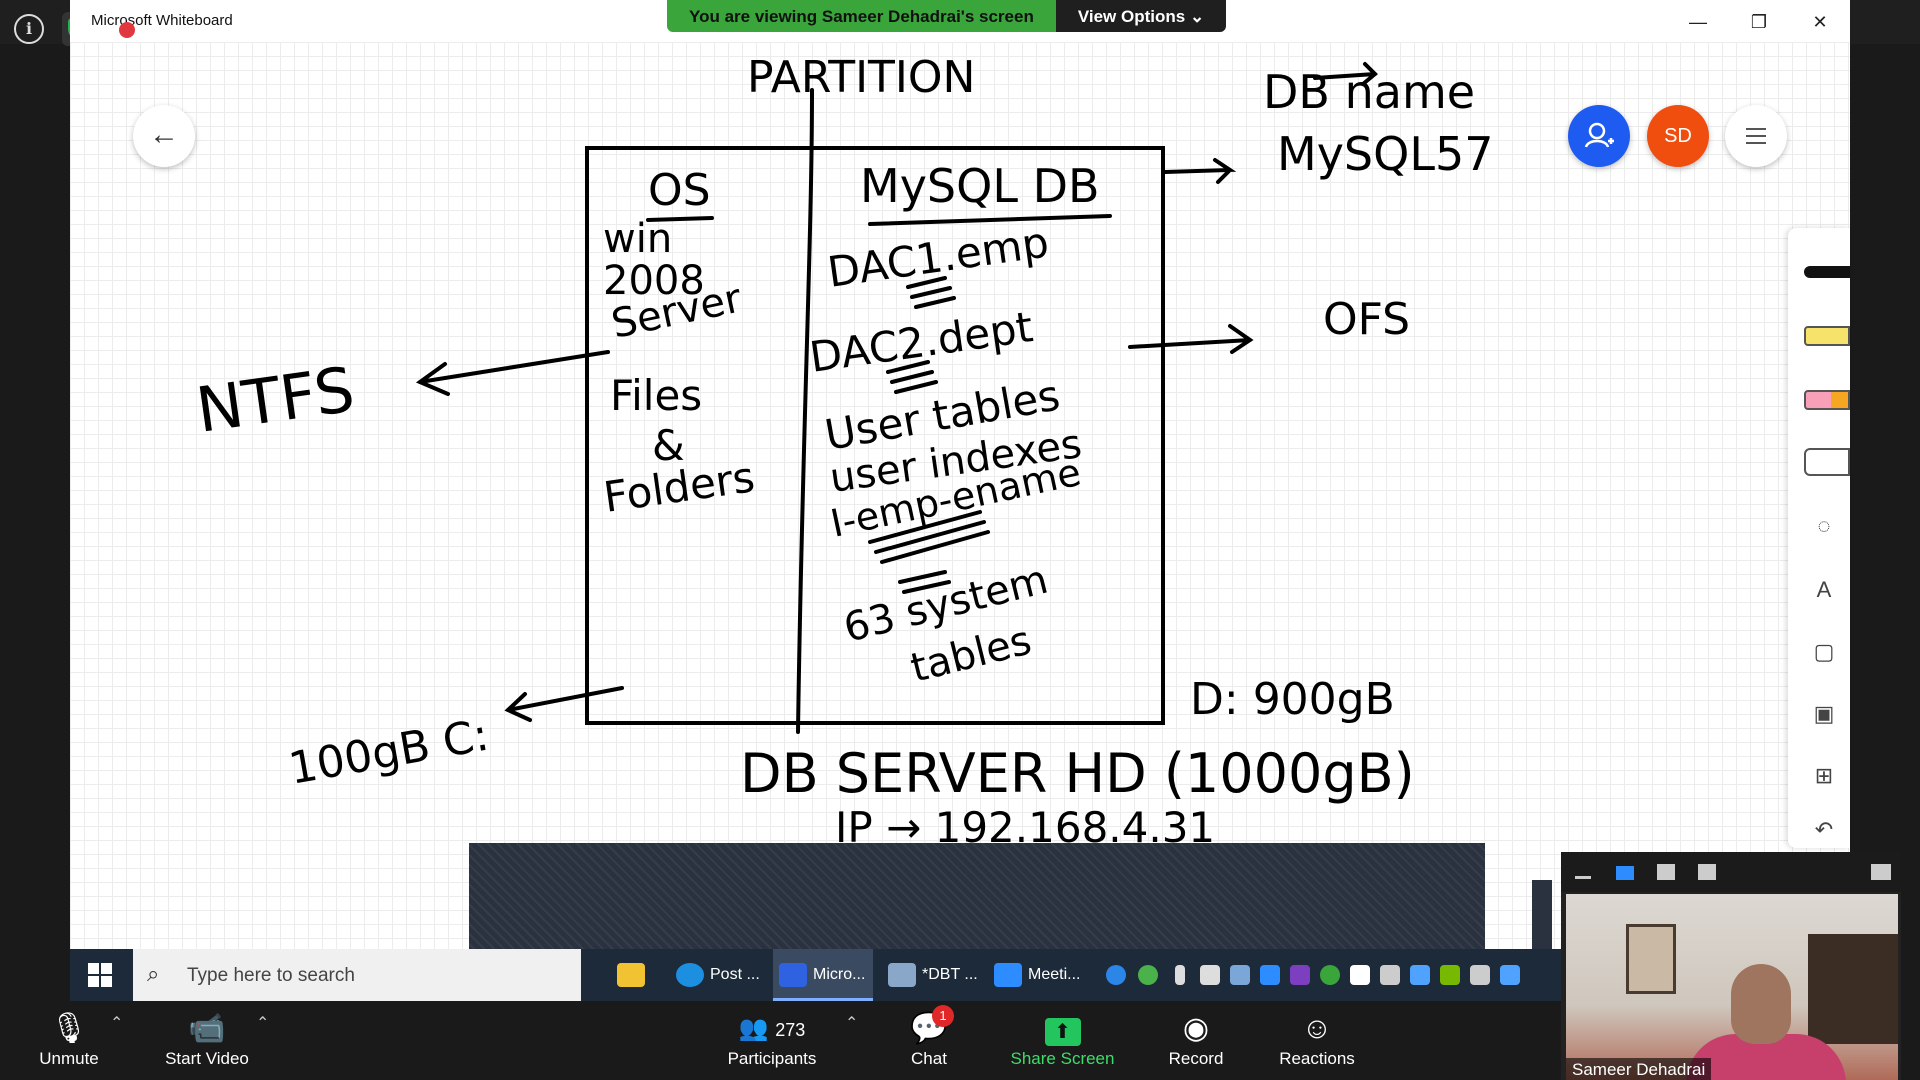 This screenshot has height=1080, width=1920. Describe the element at coordinates (116, 1023) in the screenshot. I see `audio-options-caret: ⌃` at that location.